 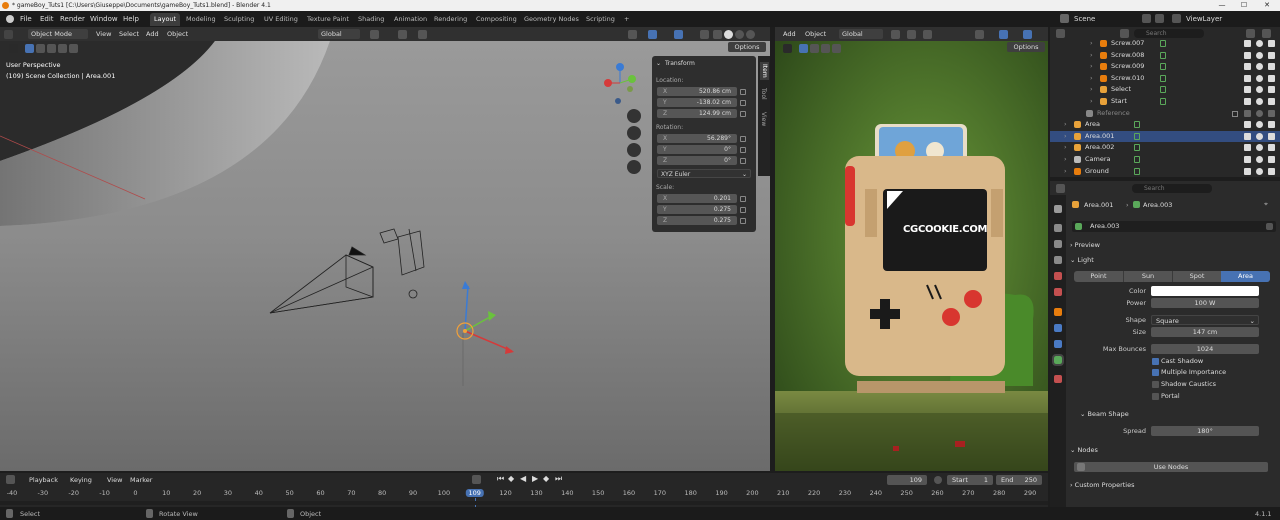 What do you see at coordinates (47, 19) in the screenshot?
I see `menu-edit: Edit` at bounding box center [47, 19].